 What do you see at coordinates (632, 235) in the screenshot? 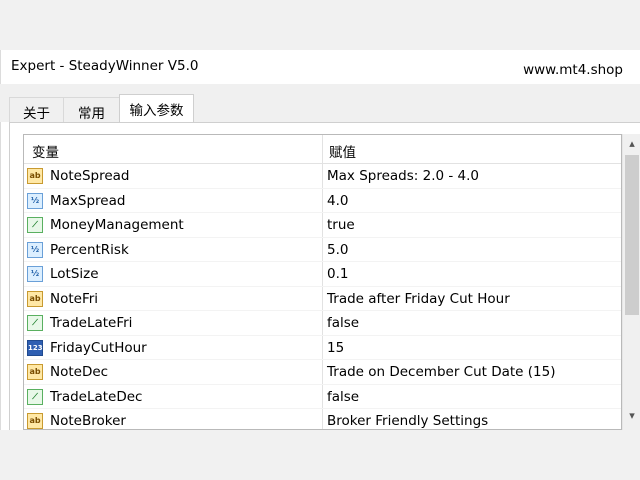
I see `scroll-thumb` at bounding box center [632, 235].